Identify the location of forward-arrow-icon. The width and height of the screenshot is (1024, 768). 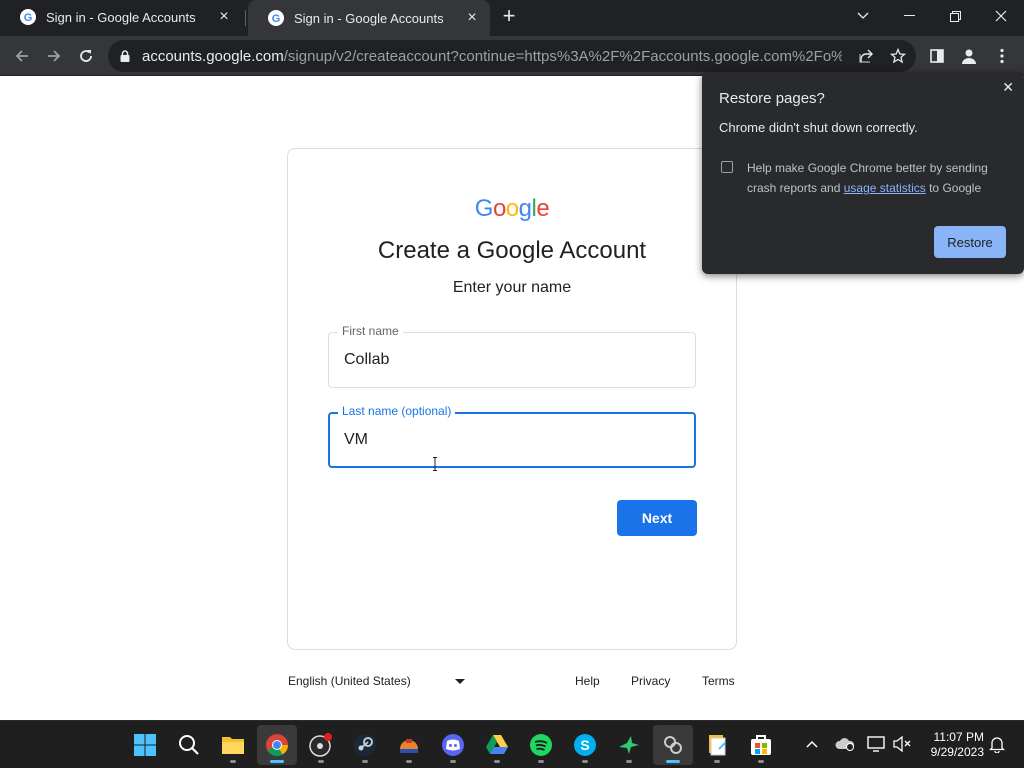
(54, 56).